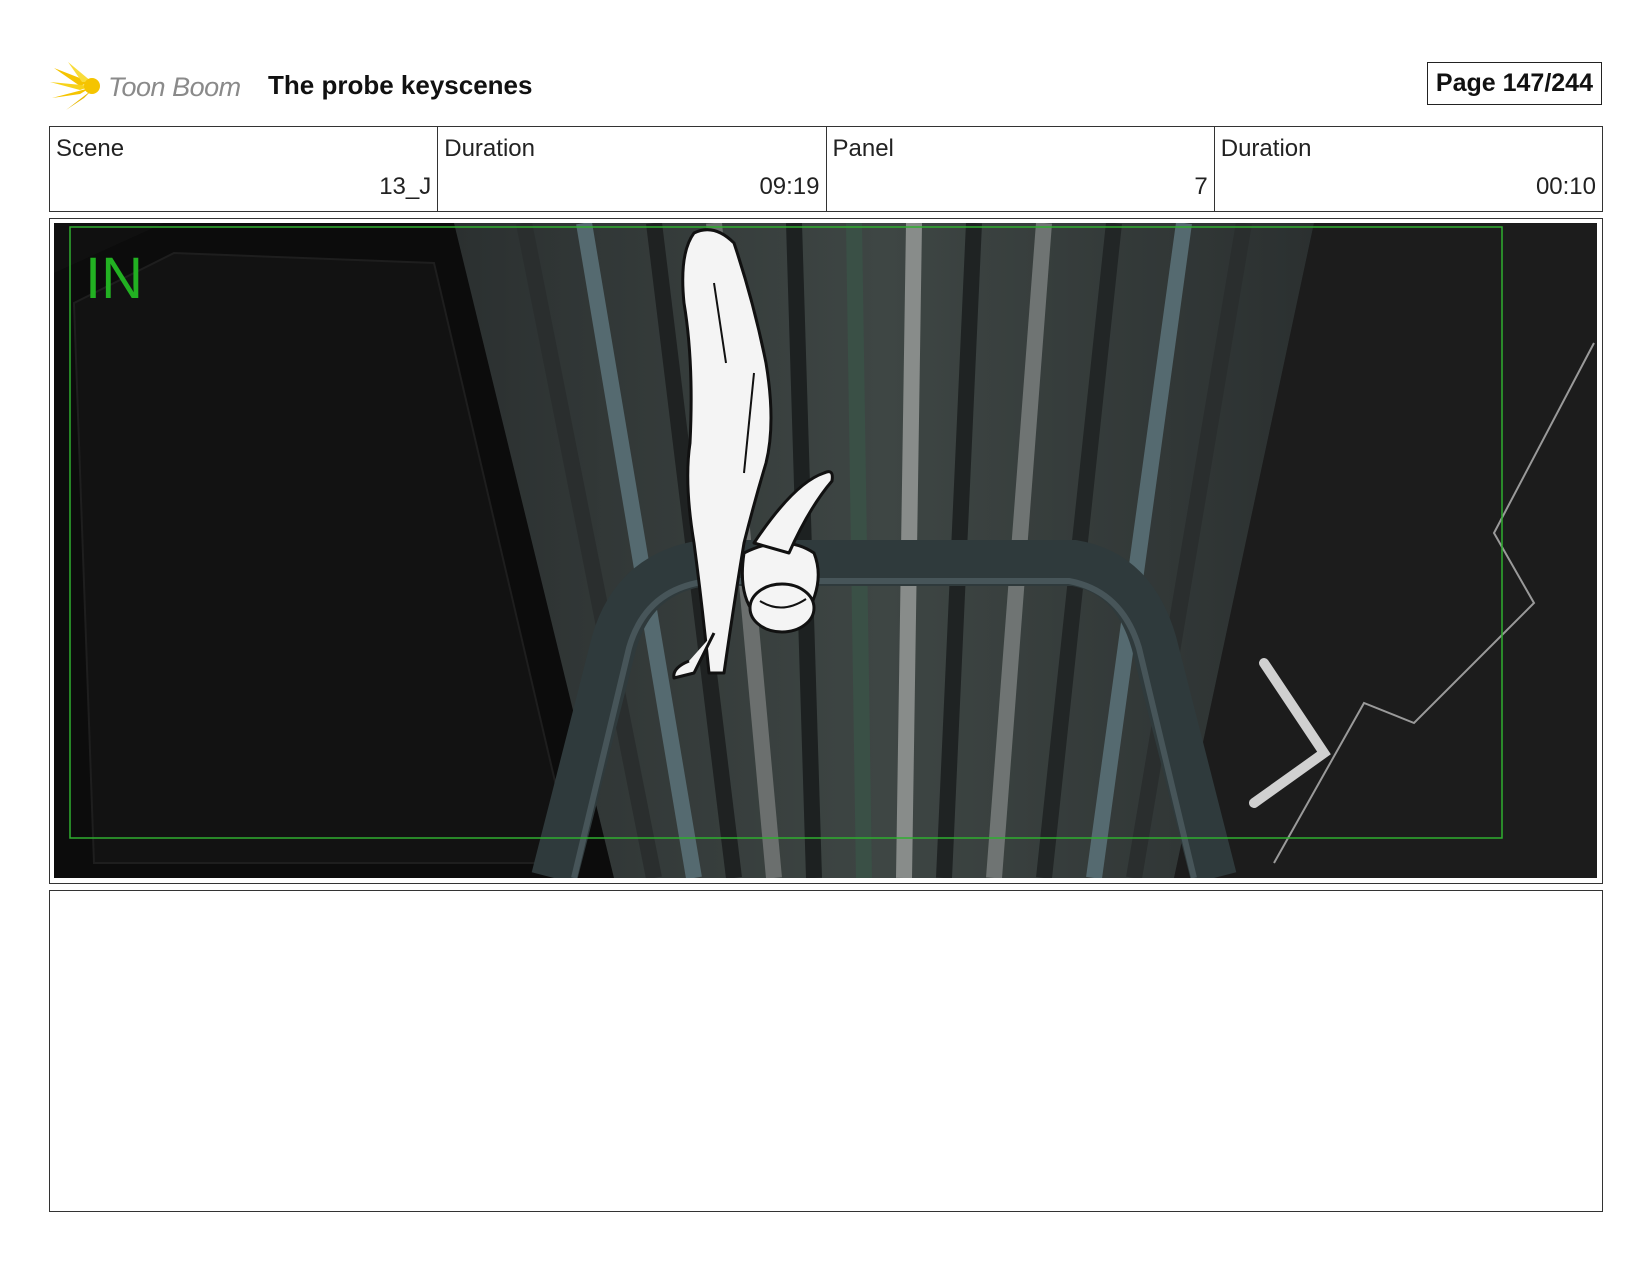  What do you see at coordinates (75, 86) in the screenshot?
I see `starburst-icon` at bounding box center [75, 86].